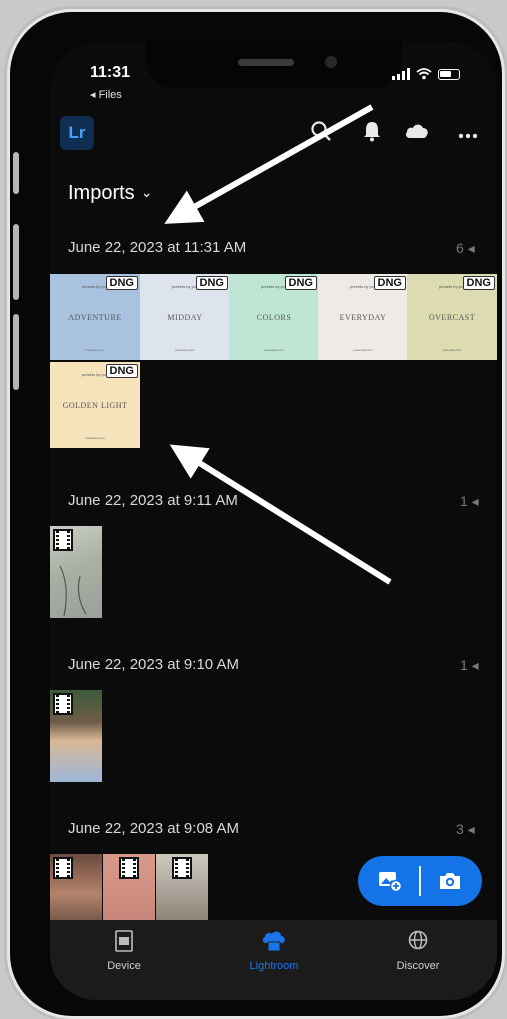 This screenshot has width=507, height=1019. I want to click on add-photos-icon, so click(391, 882).